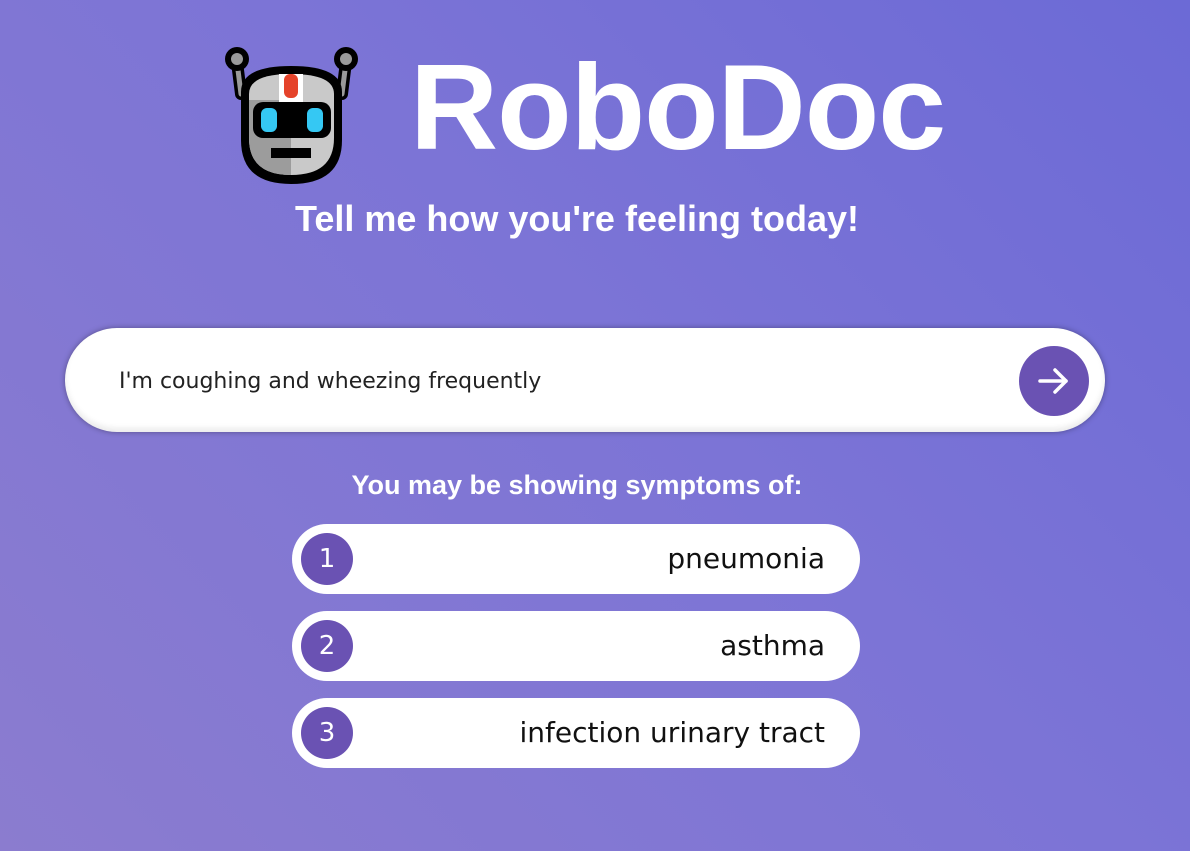  I want to click on symptom-search-bar, so click(585, 380).